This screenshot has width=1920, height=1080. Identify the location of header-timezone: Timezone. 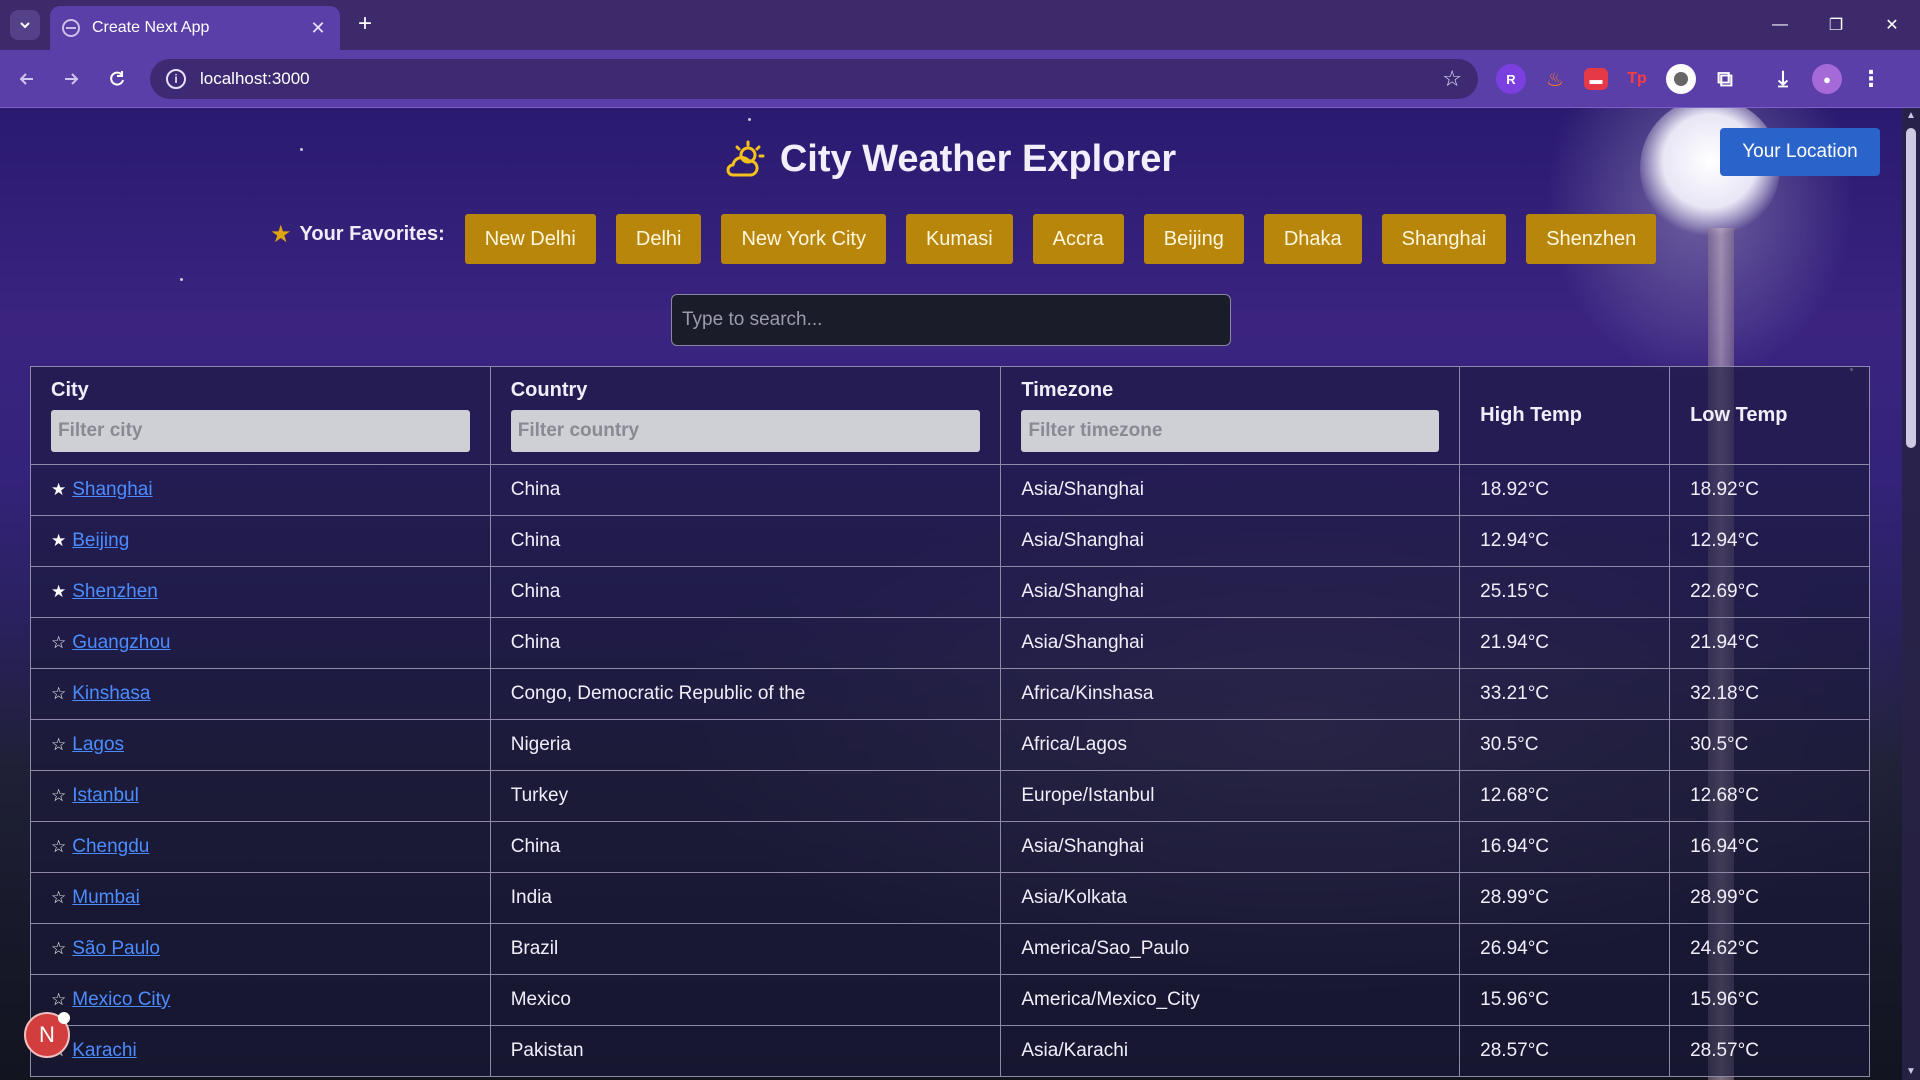
(1230, 415).